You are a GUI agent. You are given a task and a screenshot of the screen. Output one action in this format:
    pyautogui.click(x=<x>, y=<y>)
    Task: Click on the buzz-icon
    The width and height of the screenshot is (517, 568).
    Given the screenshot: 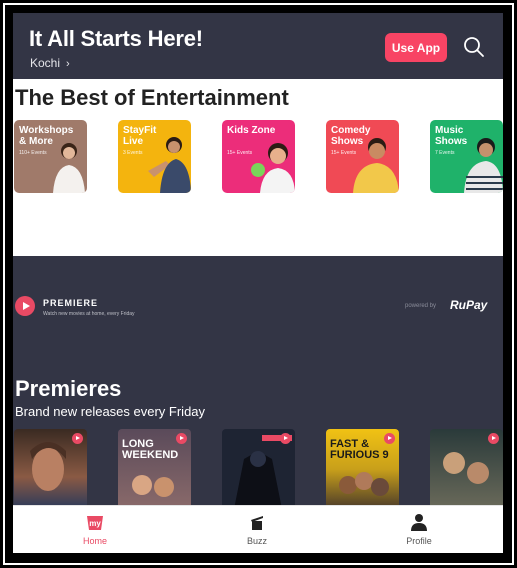 What is the action you would take?
    pyautogui.click(x=257, y=523)
    